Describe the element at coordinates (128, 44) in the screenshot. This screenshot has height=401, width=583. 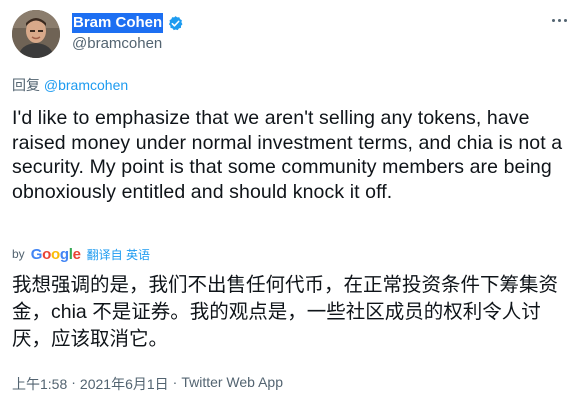
I see `handle: @bramcohen` at that location.